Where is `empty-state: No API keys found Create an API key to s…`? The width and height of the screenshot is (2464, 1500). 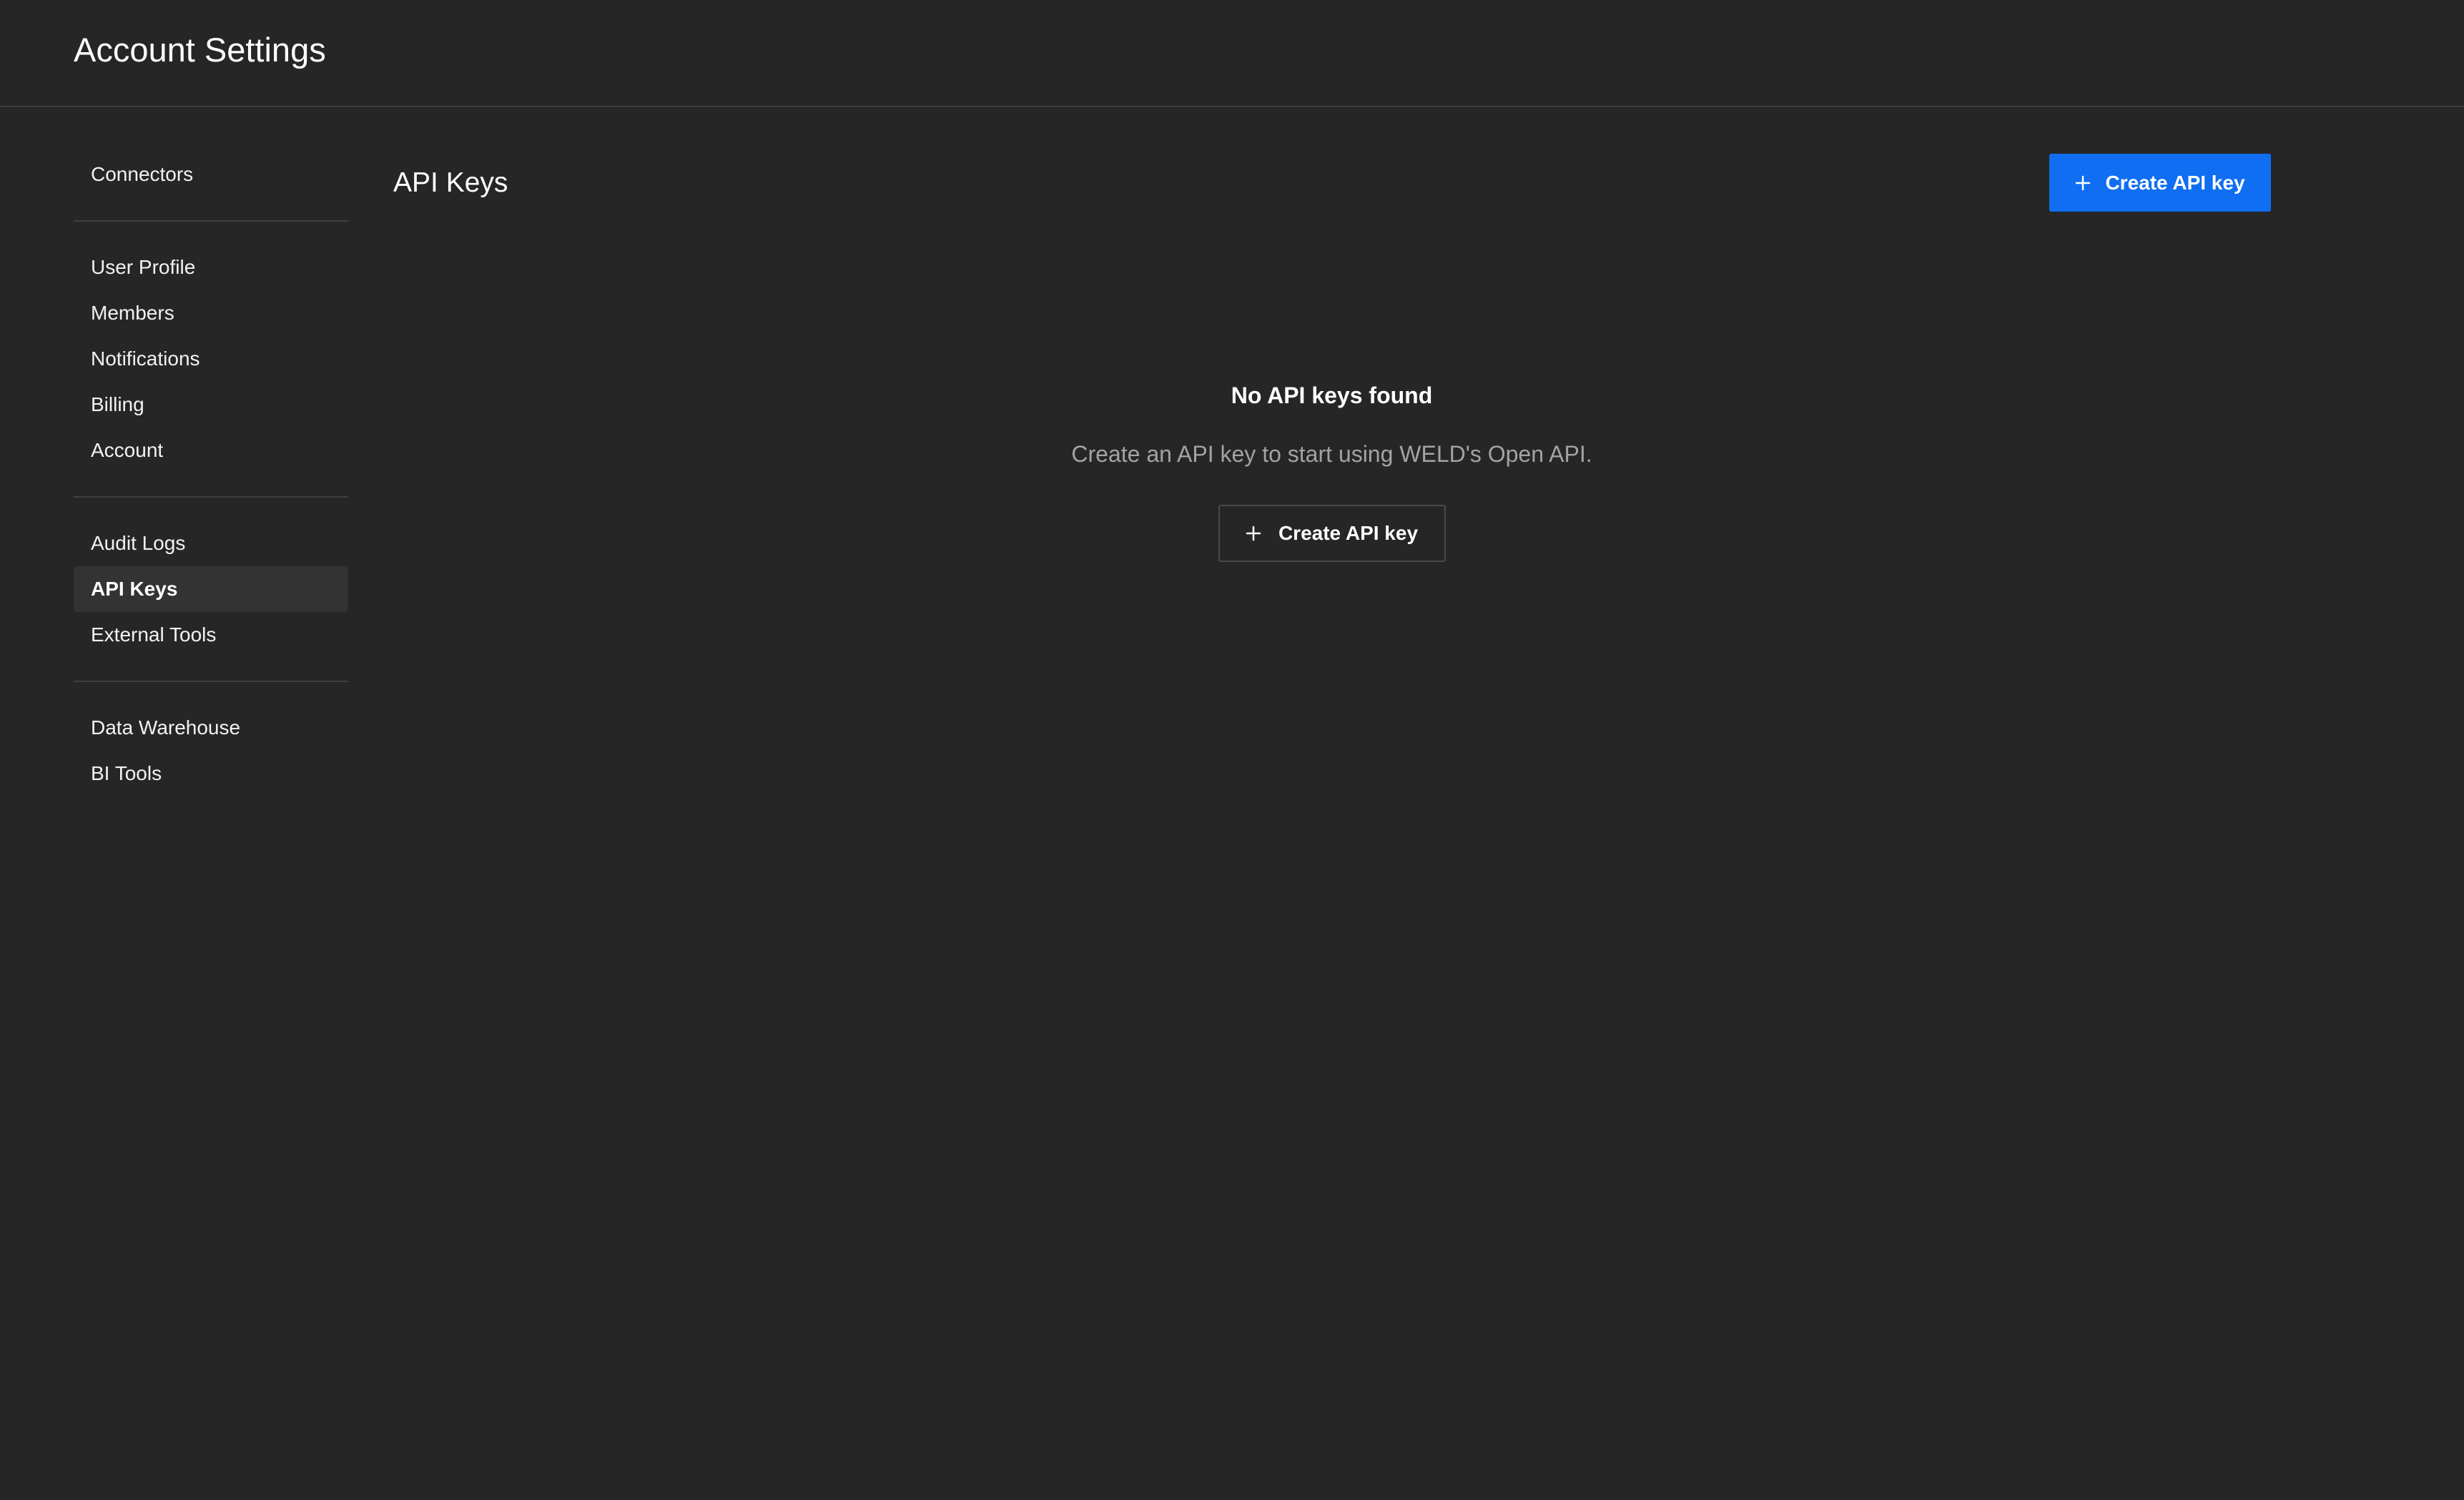
empty-state: No API keys found Create an API key to s… is located at coordinates (1331, 467).